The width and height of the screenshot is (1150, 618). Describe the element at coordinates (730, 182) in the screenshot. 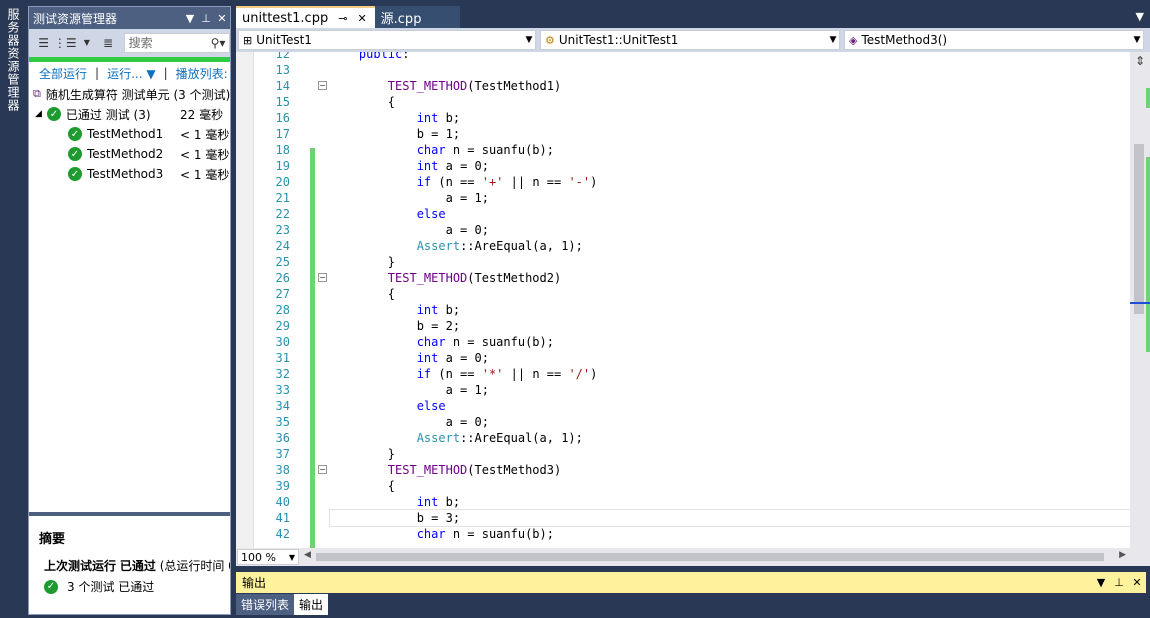

I see `code-line: if (n == '+' || n == '-')` at that location.